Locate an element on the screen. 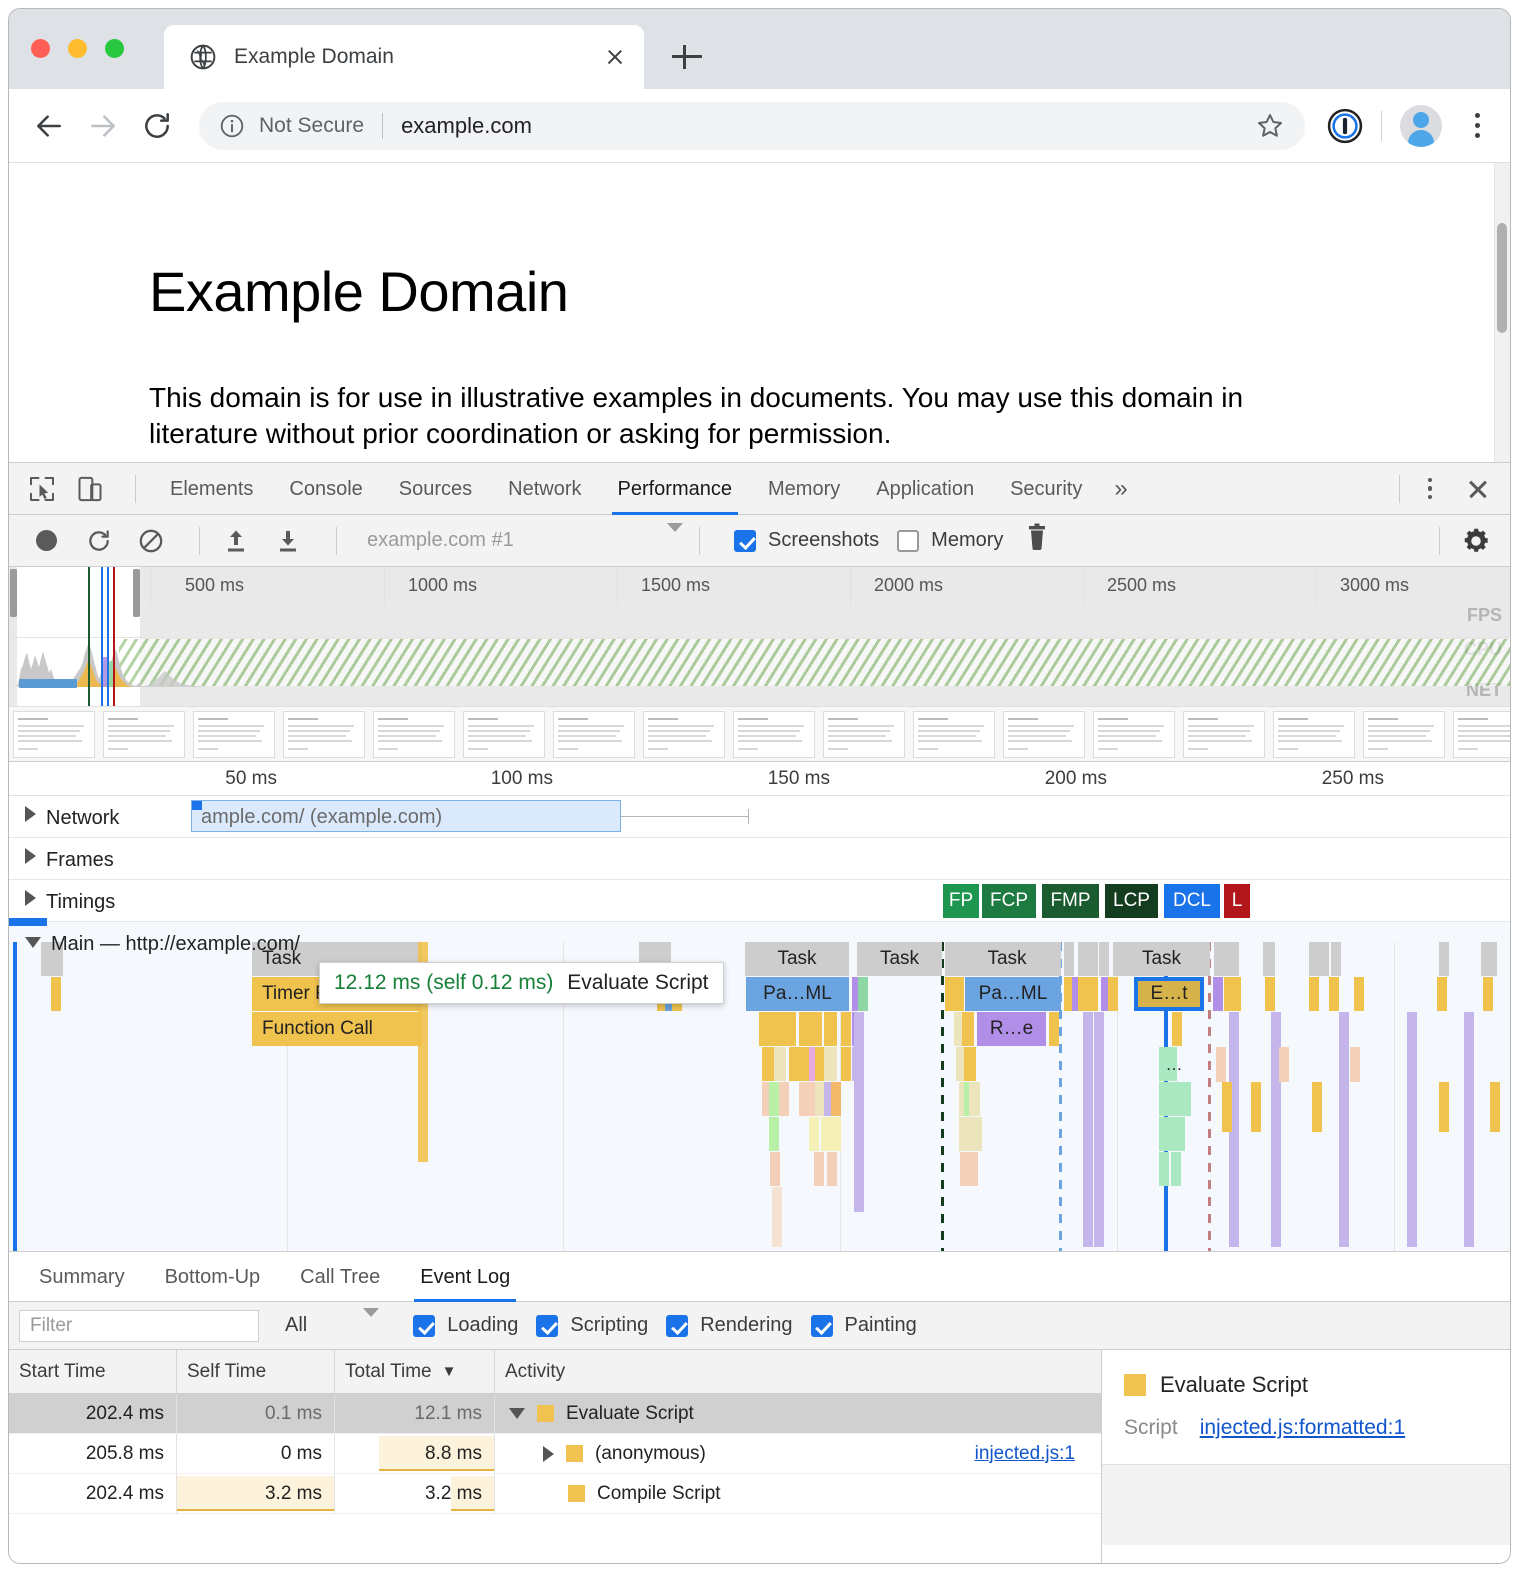 The height and width of the screenshot is (1572, 1519). flame-block-recalculate-style: R…e is located at coordinates (1011, 1029).